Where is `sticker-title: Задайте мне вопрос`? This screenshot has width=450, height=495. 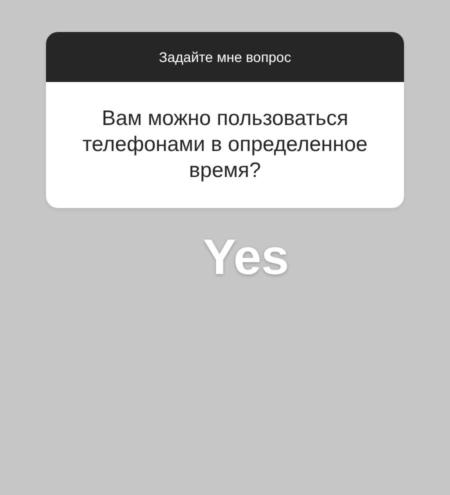 sticker-title: Задайте мне вопрос is located at coordinates (225, 57).